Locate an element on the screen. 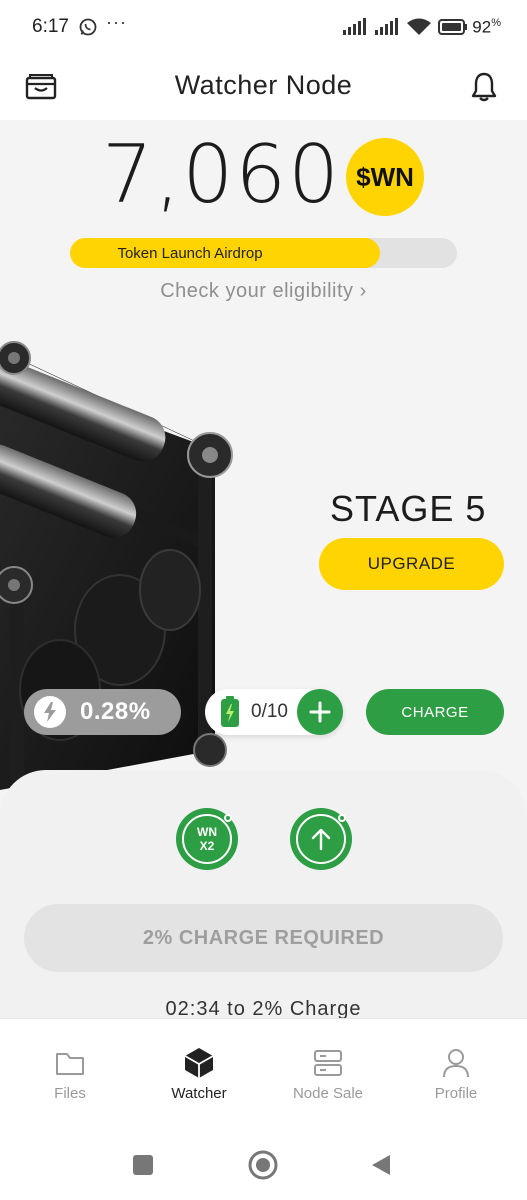  balance-row: 7,060 $WN is located at coordinates (263, 174).